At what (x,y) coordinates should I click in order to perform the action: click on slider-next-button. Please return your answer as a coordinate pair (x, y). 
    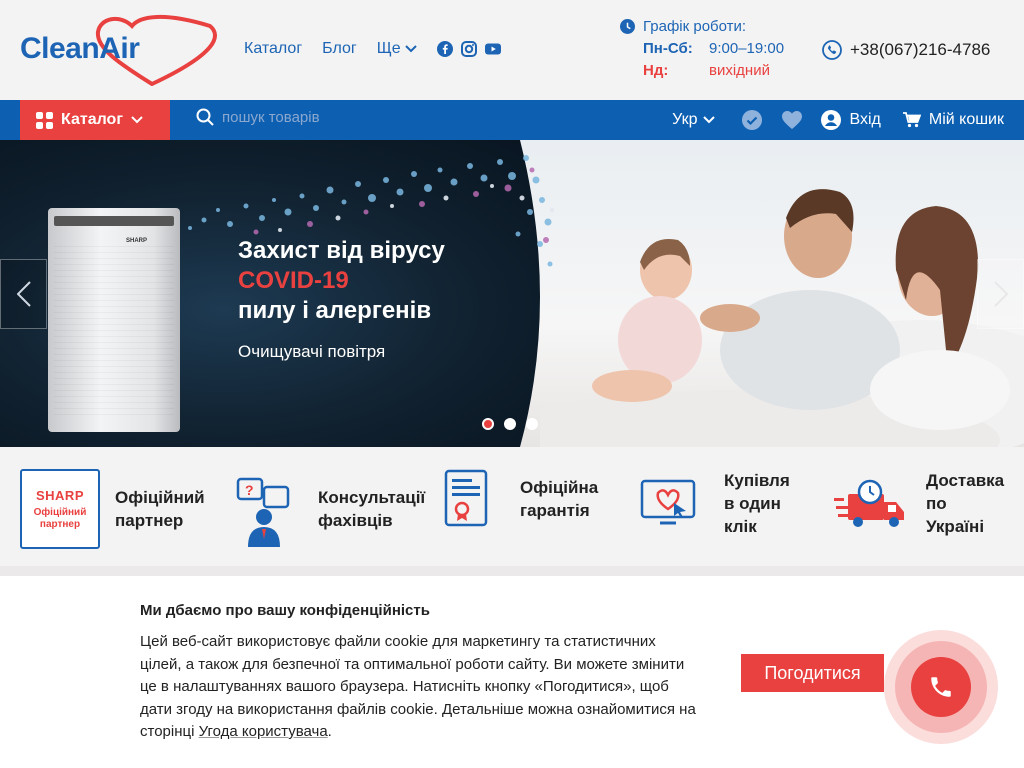
    Looking at the image, I should click on (1000, 294).